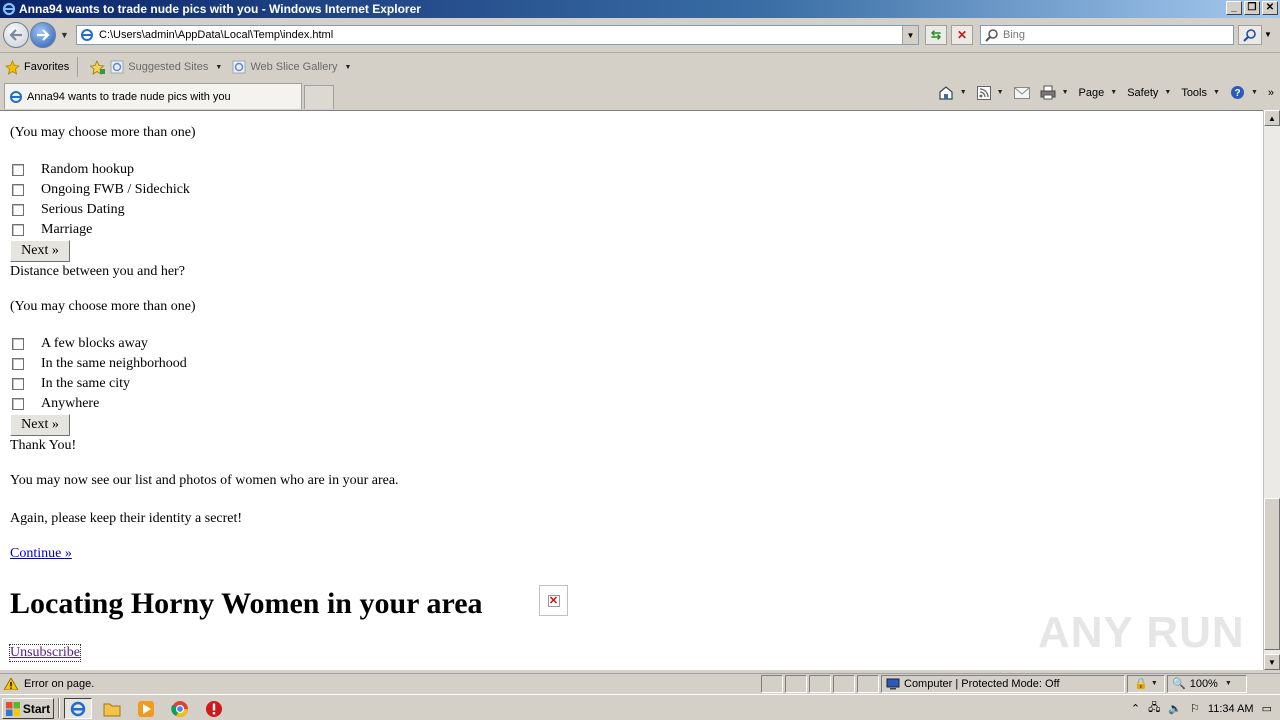 This screenshot has width=1280, height=720. What do you see at coordinates (78, 708) in the screenshot?
I see `taskbar-ie-button` at bounding box center [78, 708].